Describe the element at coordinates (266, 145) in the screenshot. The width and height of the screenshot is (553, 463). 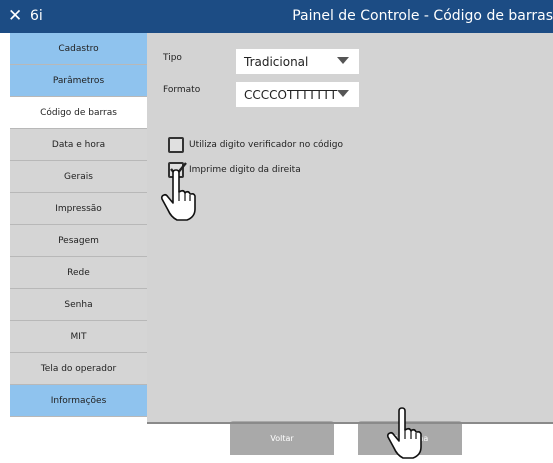
I see `verificador-checkbox-label: Utiliza digito verificador no código` at that location.